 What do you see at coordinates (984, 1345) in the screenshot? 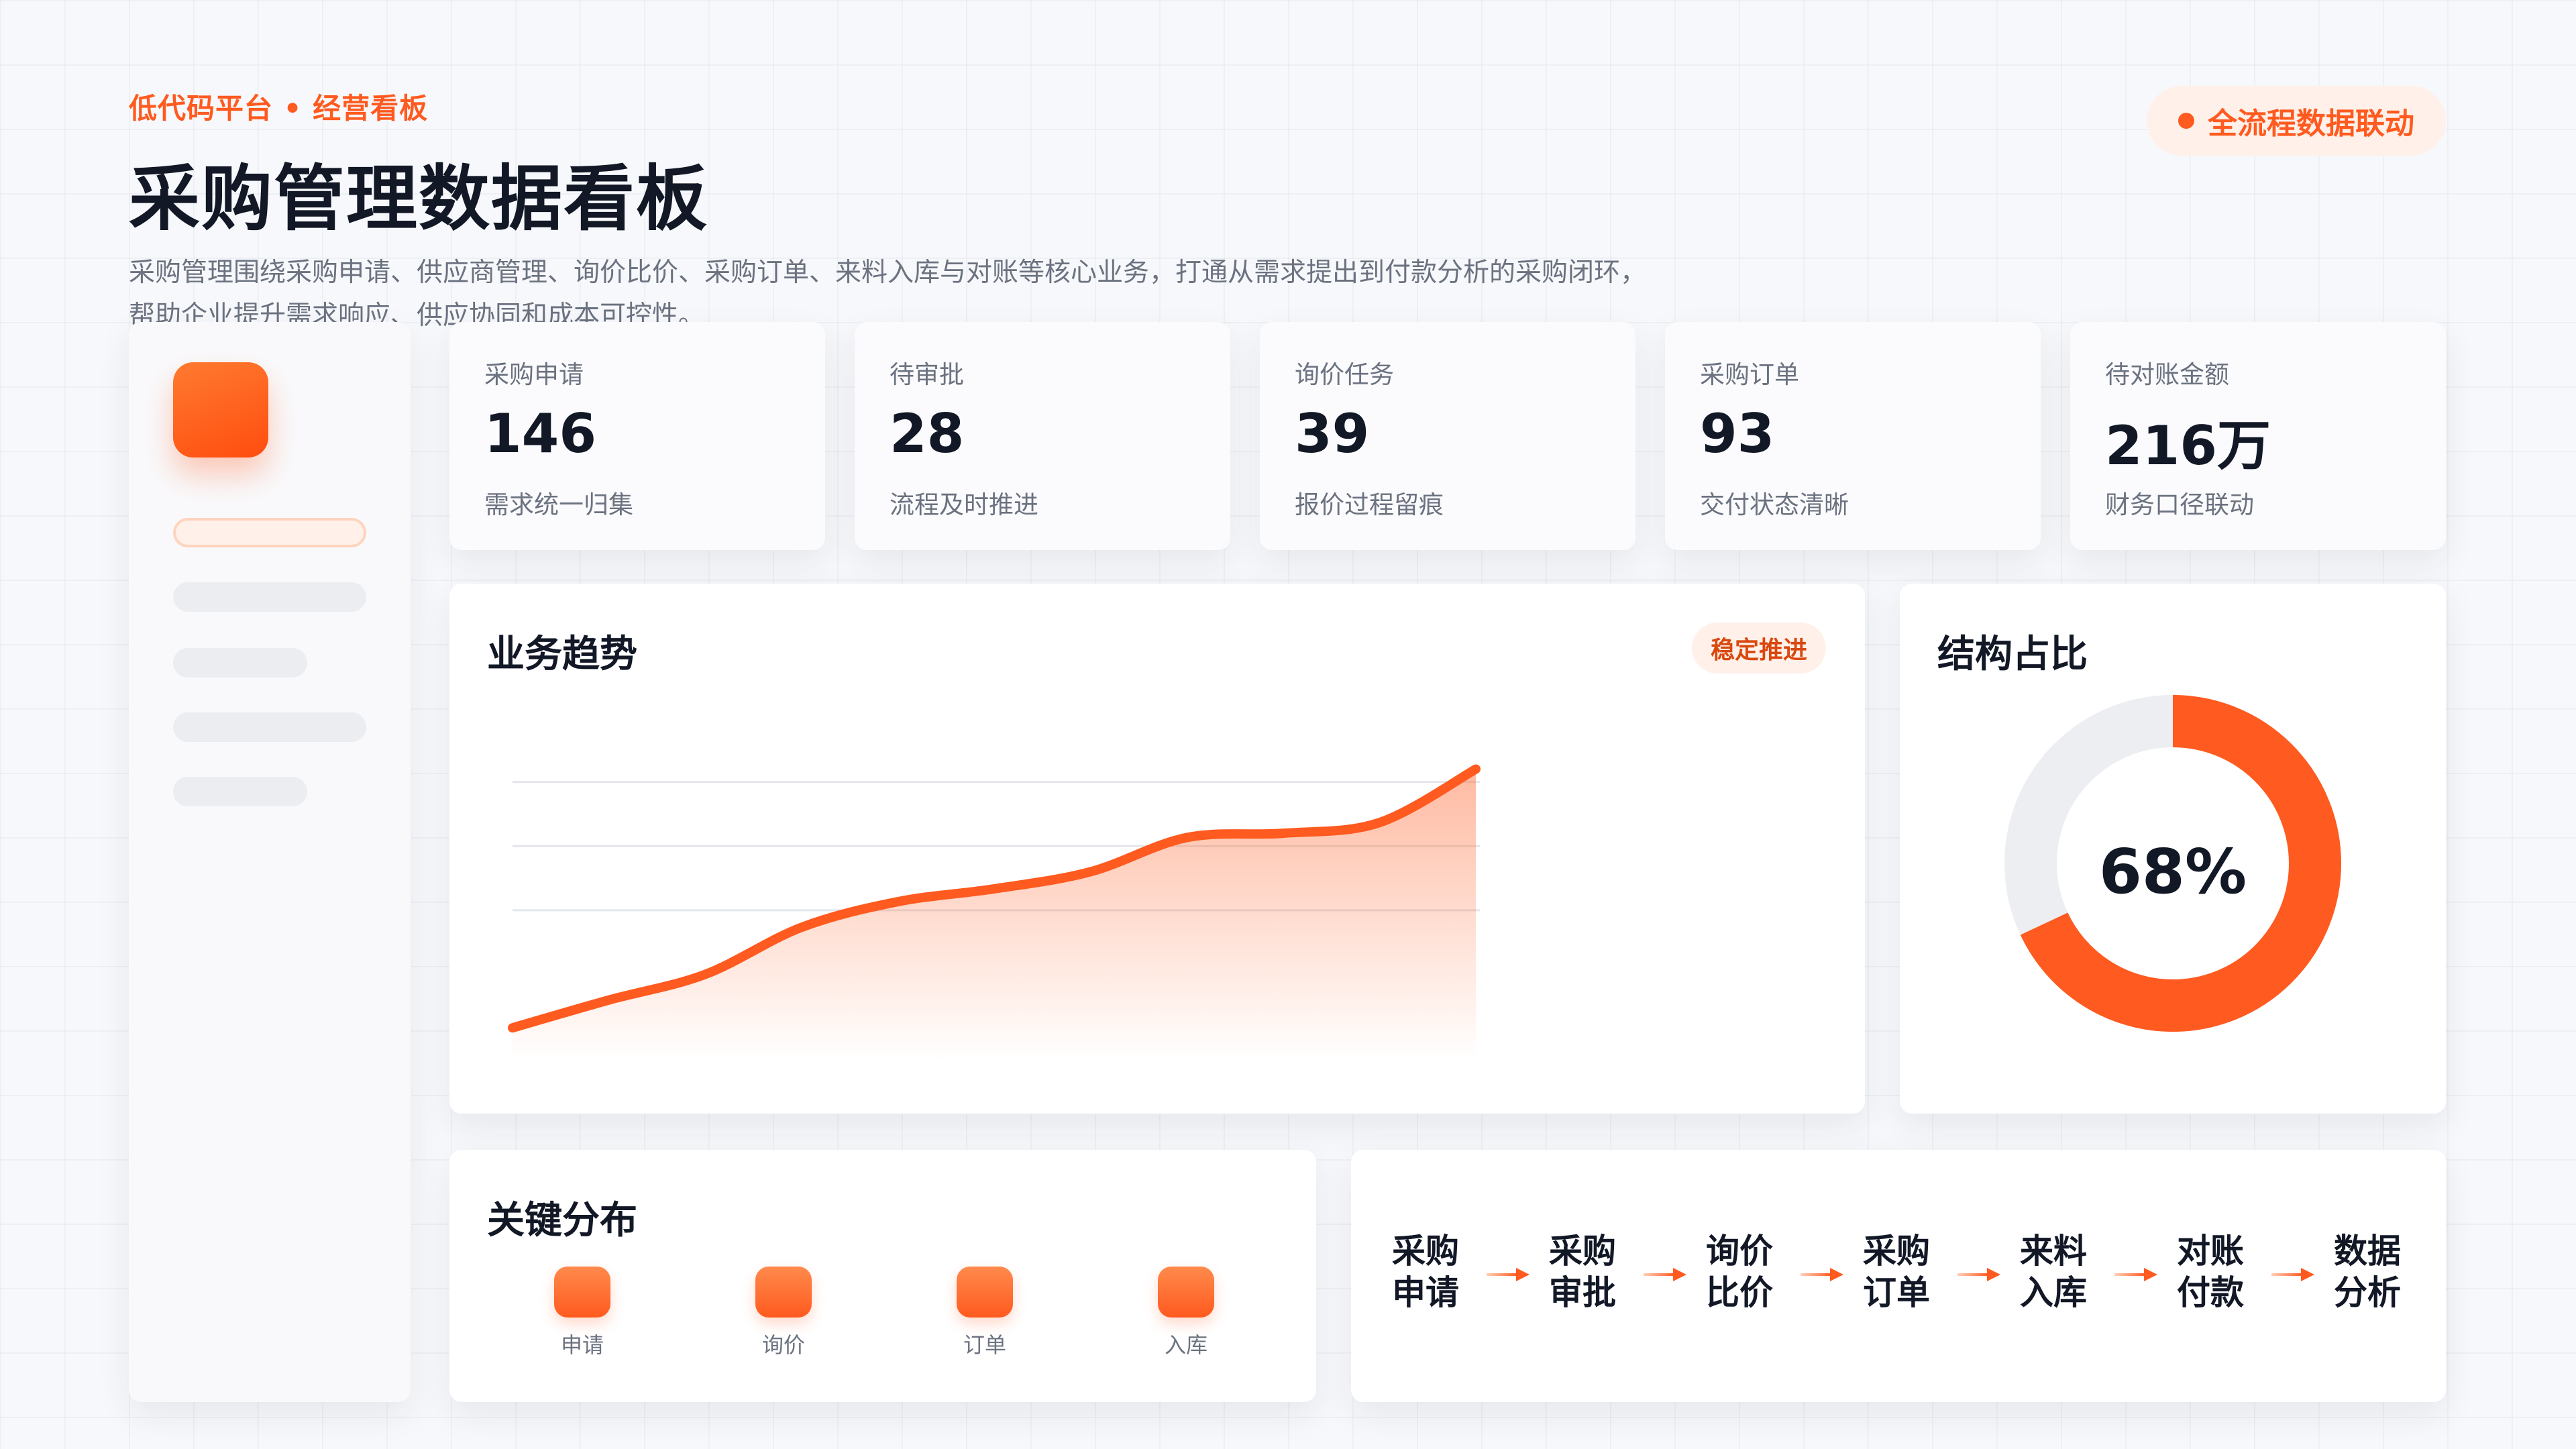
I see `distribution-label: 订单` at bounding box center [984, 1345].